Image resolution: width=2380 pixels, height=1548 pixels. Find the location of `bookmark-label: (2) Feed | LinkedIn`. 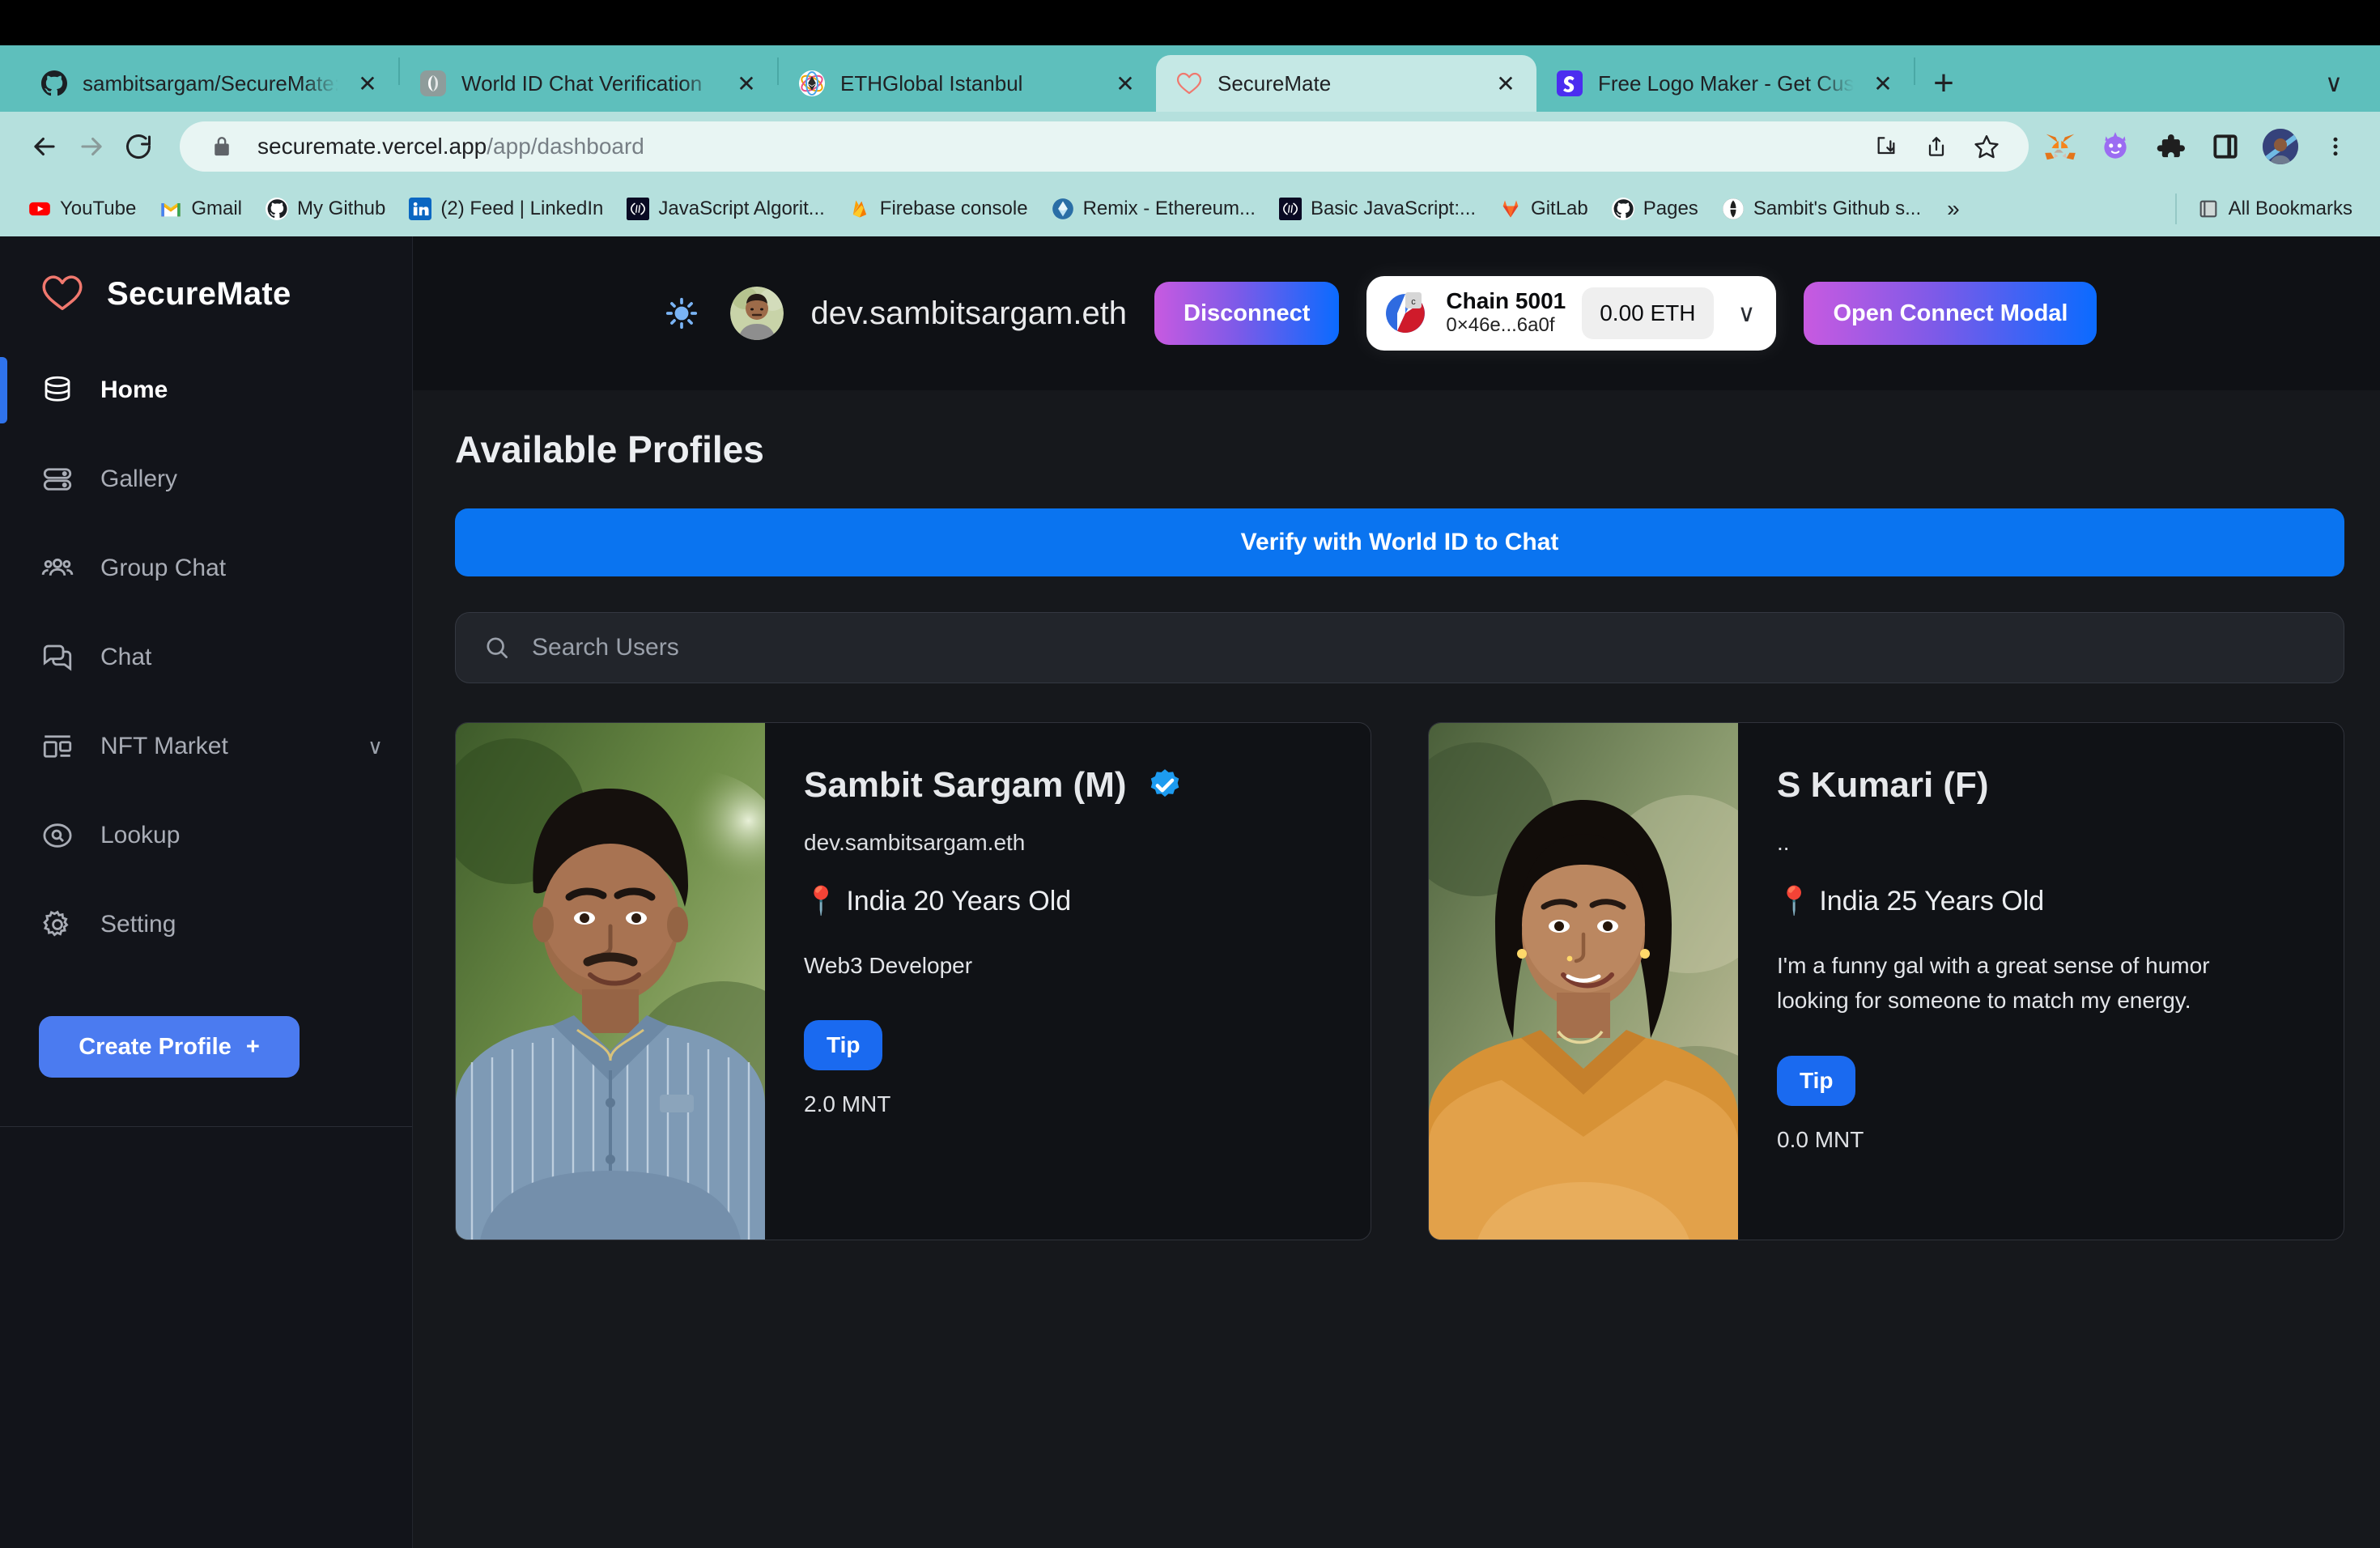

bookmark-label: (2) Feed | LinkedIn is located at coordinates (522, 208).